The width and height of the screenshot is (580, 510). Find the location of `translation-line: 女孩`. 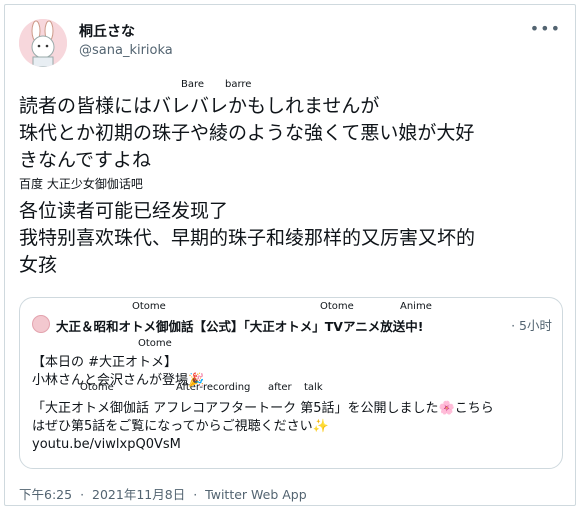

translation-line: 女孩 is located at coordinates (38, 265).